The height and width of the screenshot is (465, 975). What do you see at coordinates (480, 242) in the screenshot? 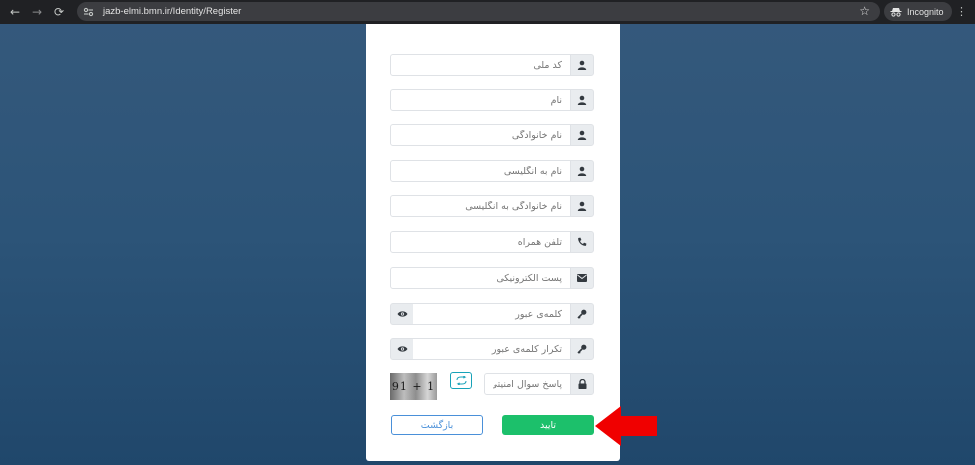
I see `mobile-input` at bounding box center [480, 242].